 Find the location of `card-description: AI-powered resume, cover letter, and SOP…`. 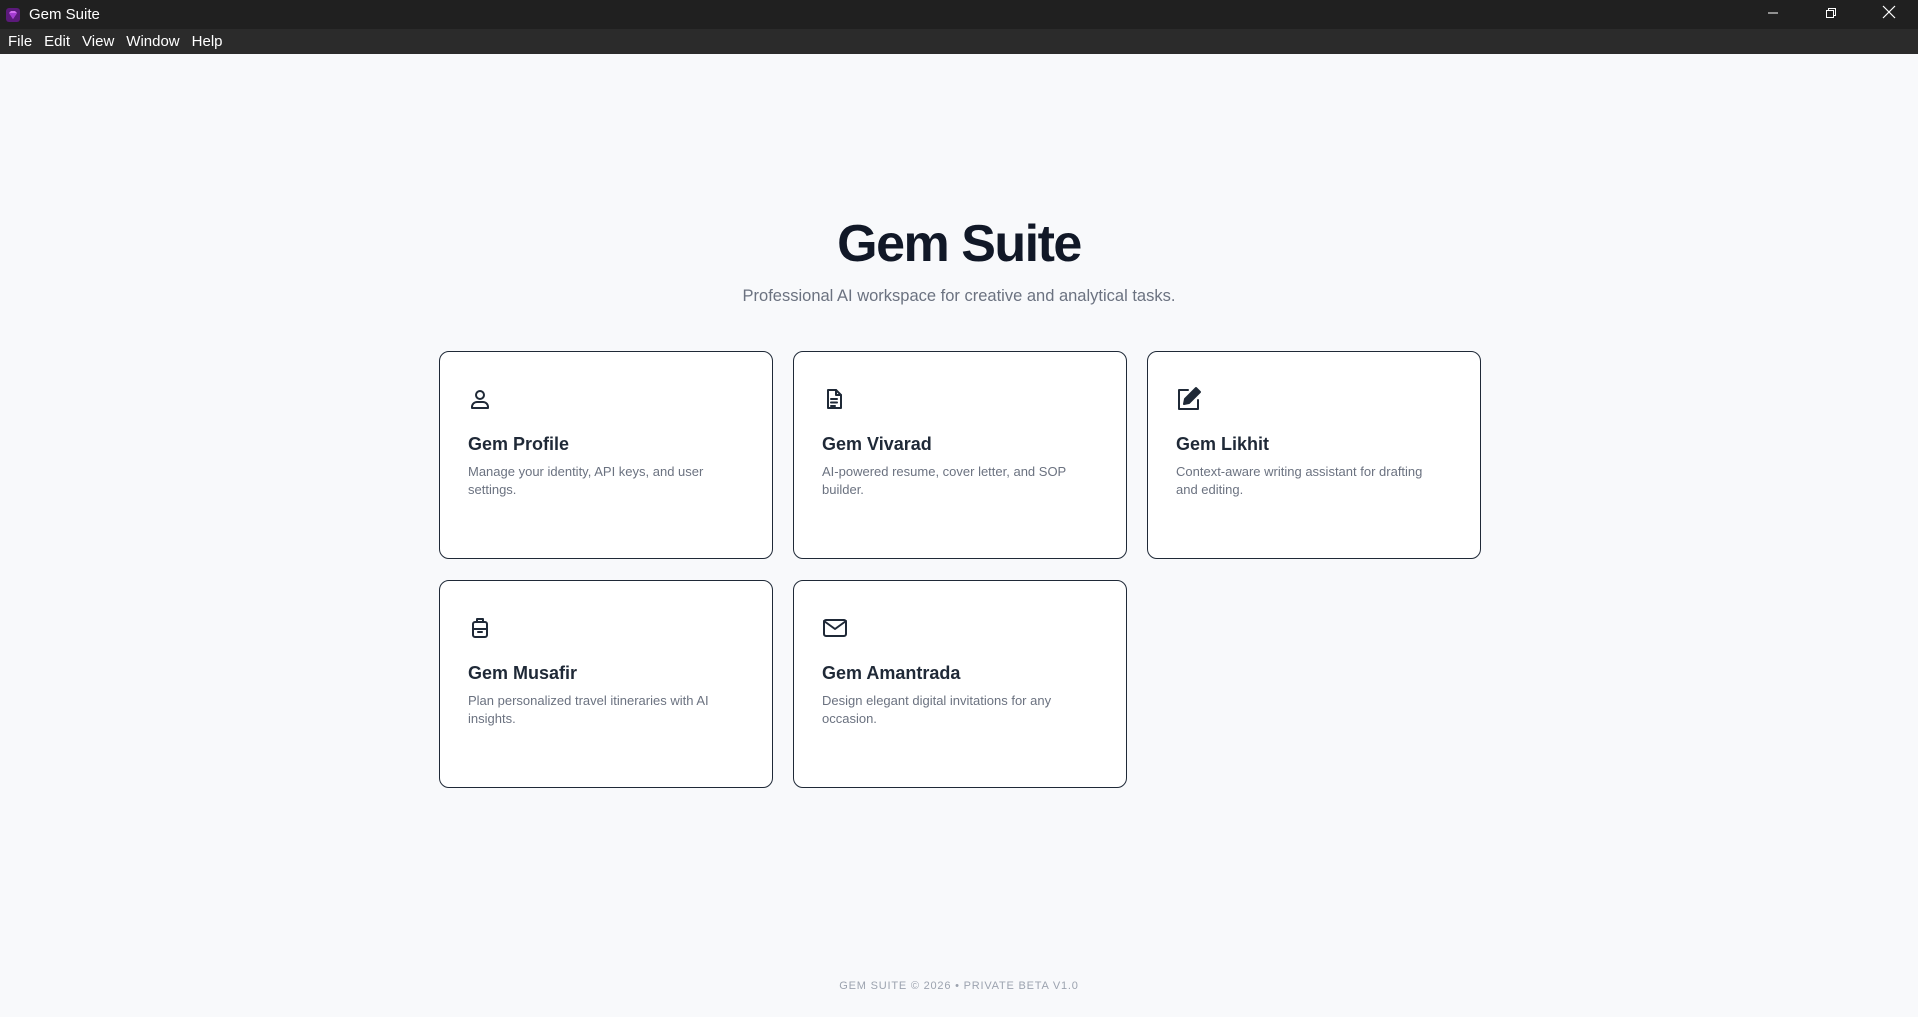

card-description: AI-powered resume, cover letter, and SOP… is located at coordinates (944, 480).